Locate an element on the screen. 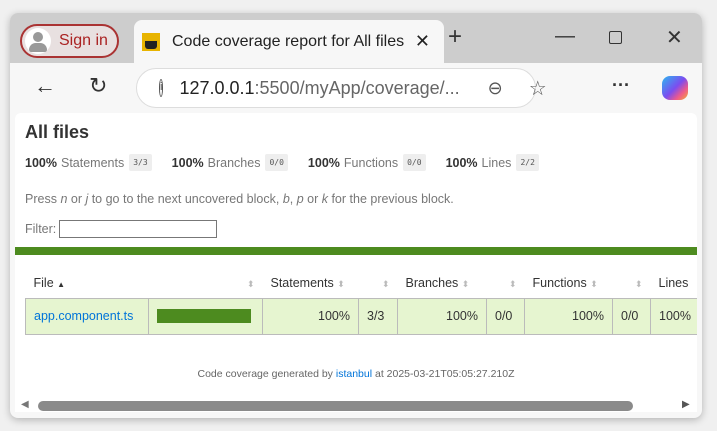 Image resolution: width=717 pixels, height=431 pixels. minimize-icon: — is located at coordinates (565, 36).